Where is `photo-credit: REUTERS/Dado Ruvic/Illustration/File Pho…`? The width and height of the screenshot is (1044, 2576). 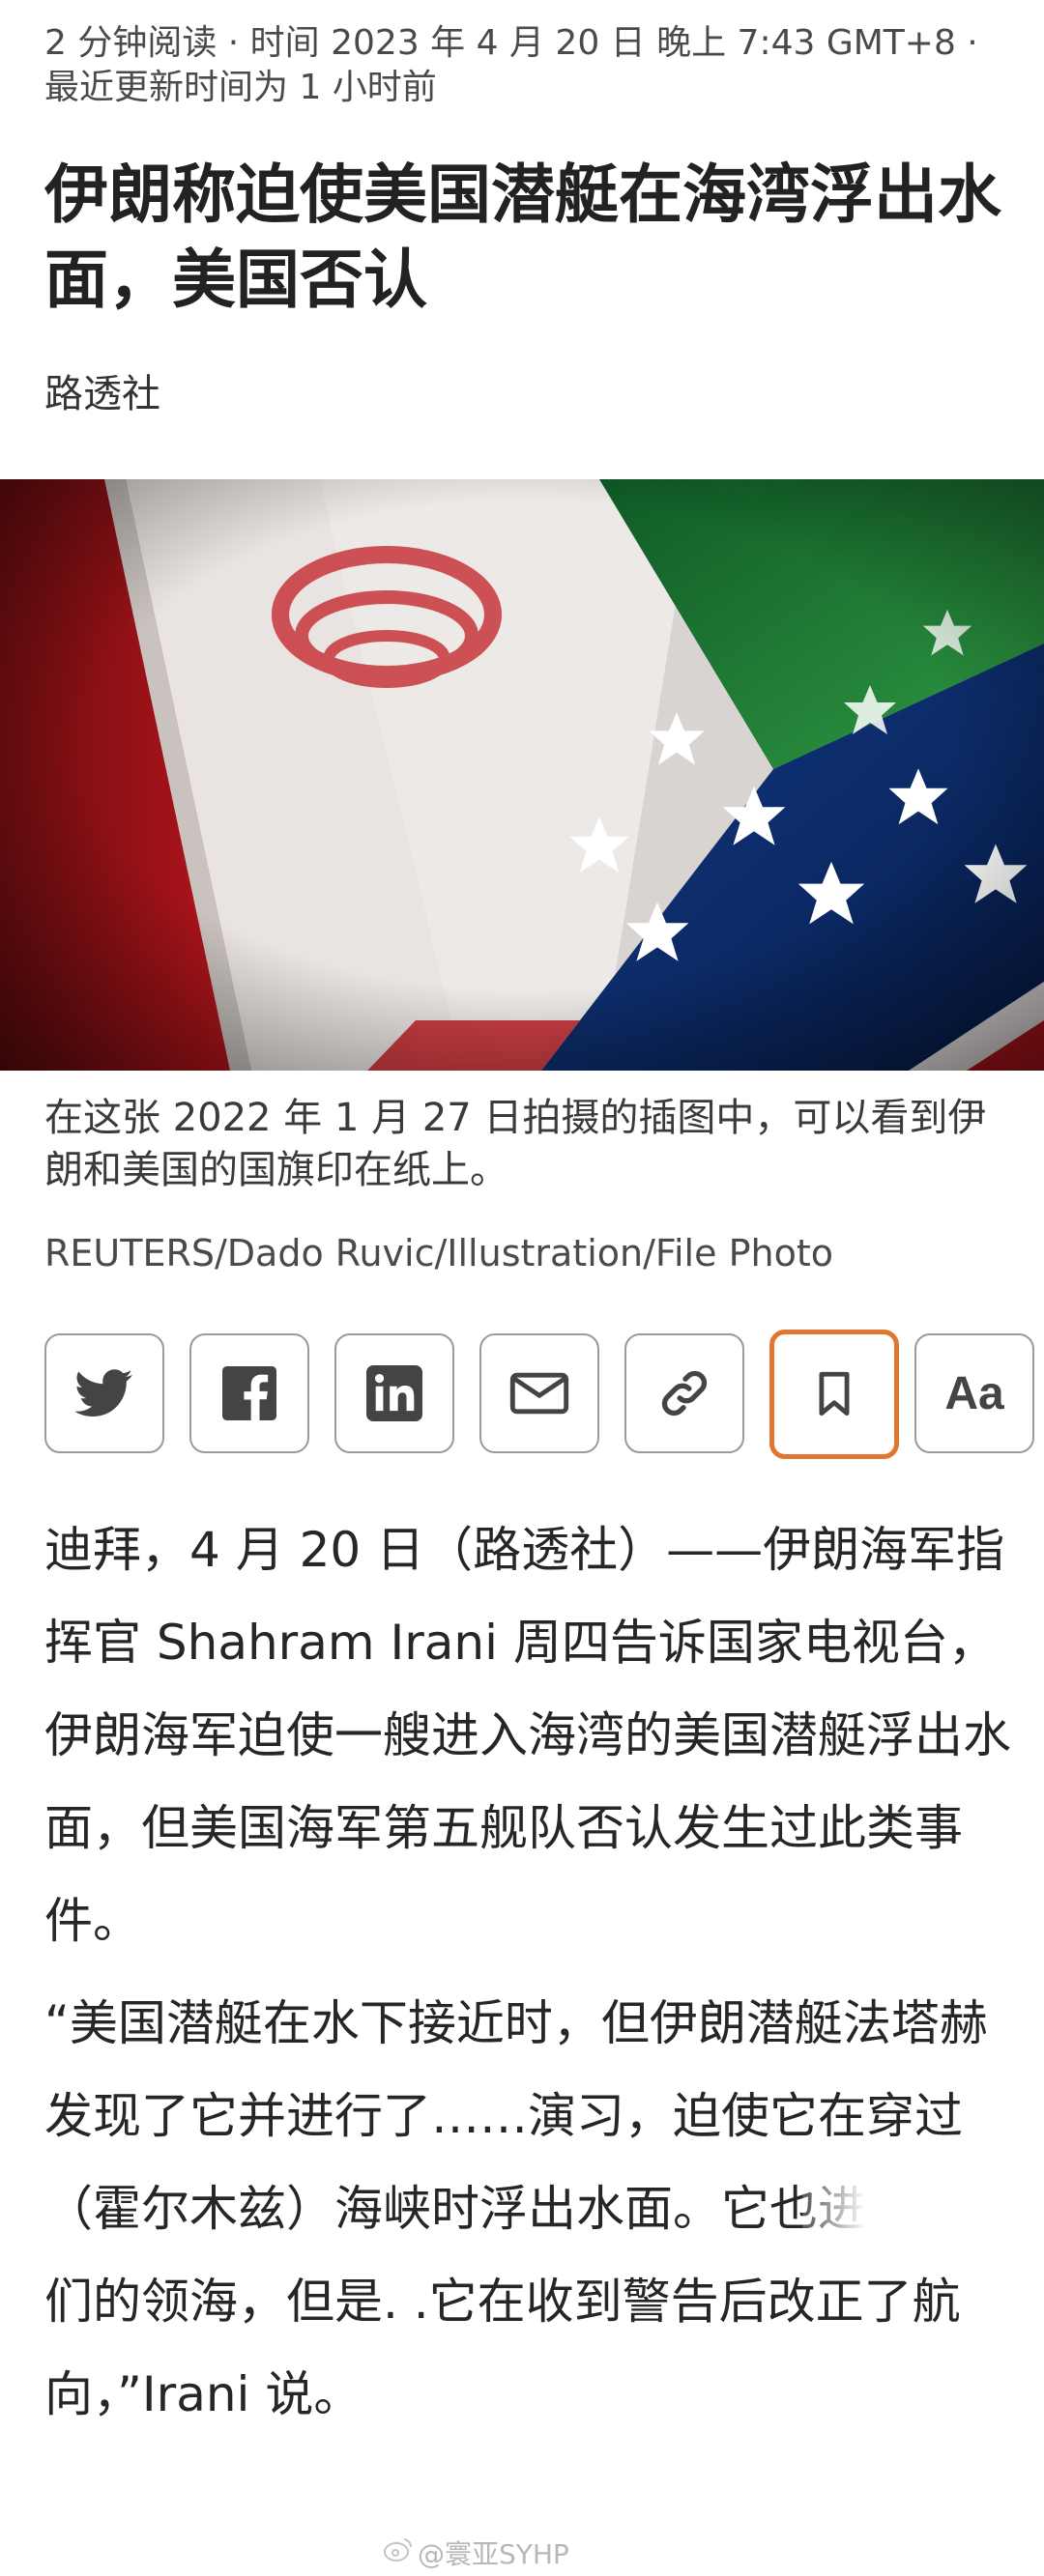
photo-credit: REUTERS/Dado Ruvic/Illustration/File Pho… is located at coordinates (439, 1253).